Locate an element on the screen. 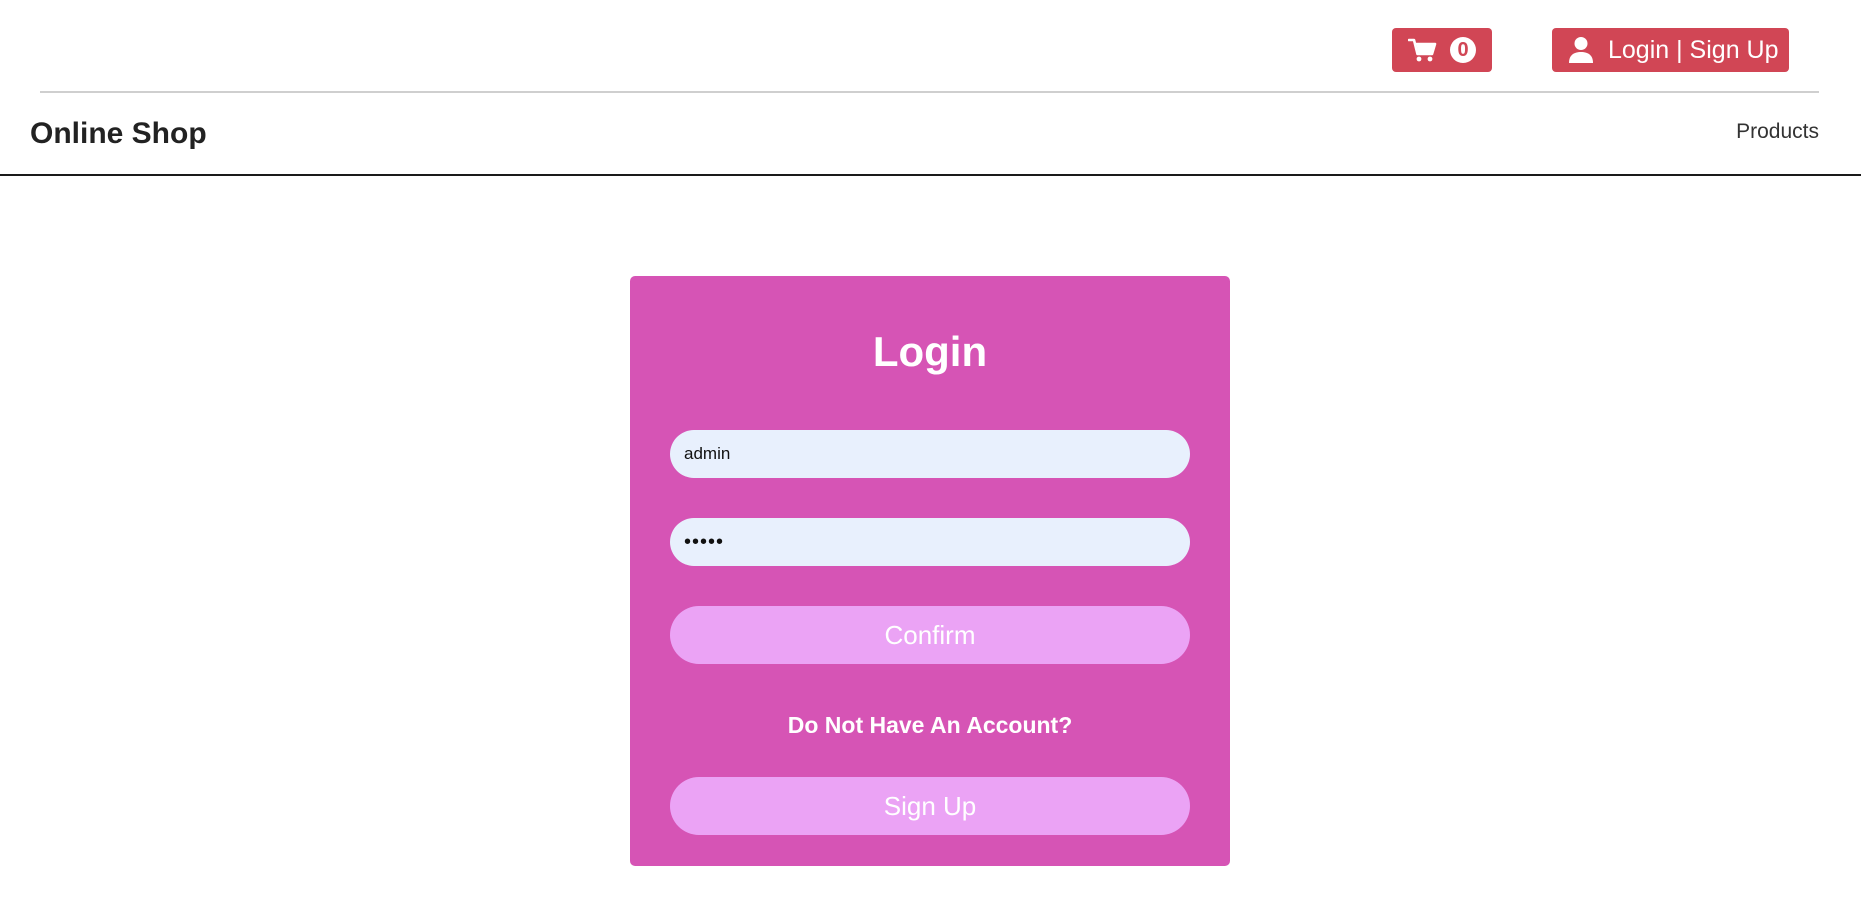  confirm-button: Confirm is located at coordinates (930, 635).